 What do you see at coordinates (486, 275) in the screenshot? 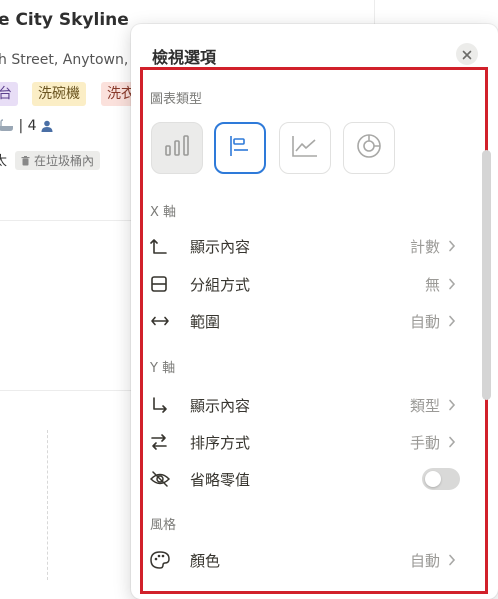
I see `scrollbar` at bounding box center [486, 275].